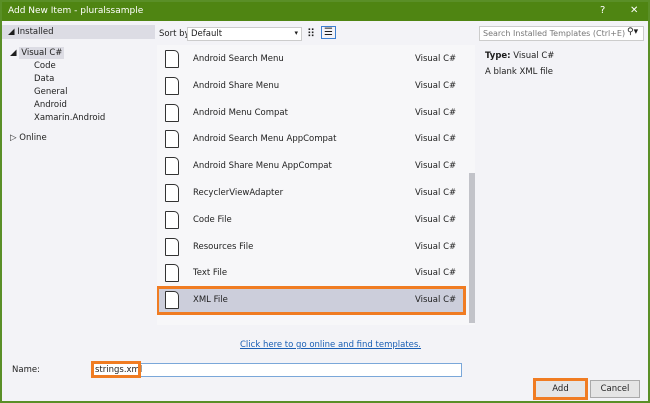 Image resolution: width=650 pixels, height=403 pixels. What do you see at coordinates (311, 33) in the screenshot?
I see `grid-view-icon: ⠿` at bounding box center [311, 33].